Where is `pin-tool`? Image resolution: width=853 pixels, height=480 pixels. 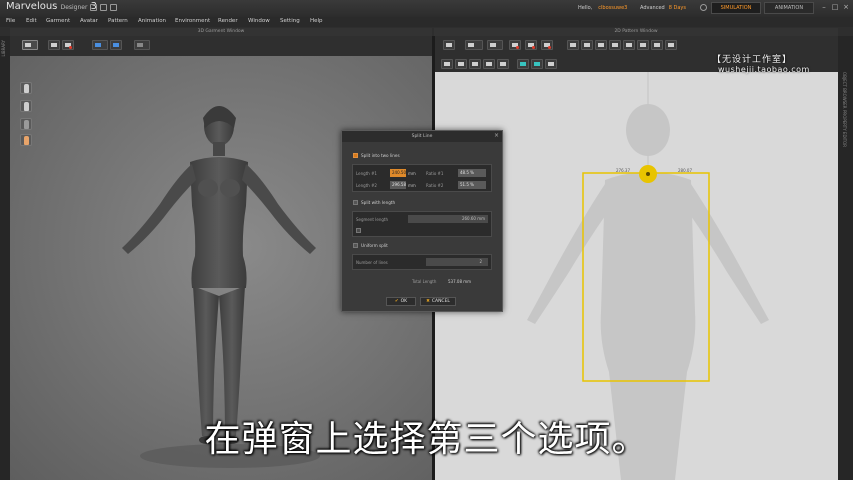 pin-tool is located at coordinates (142, 45).